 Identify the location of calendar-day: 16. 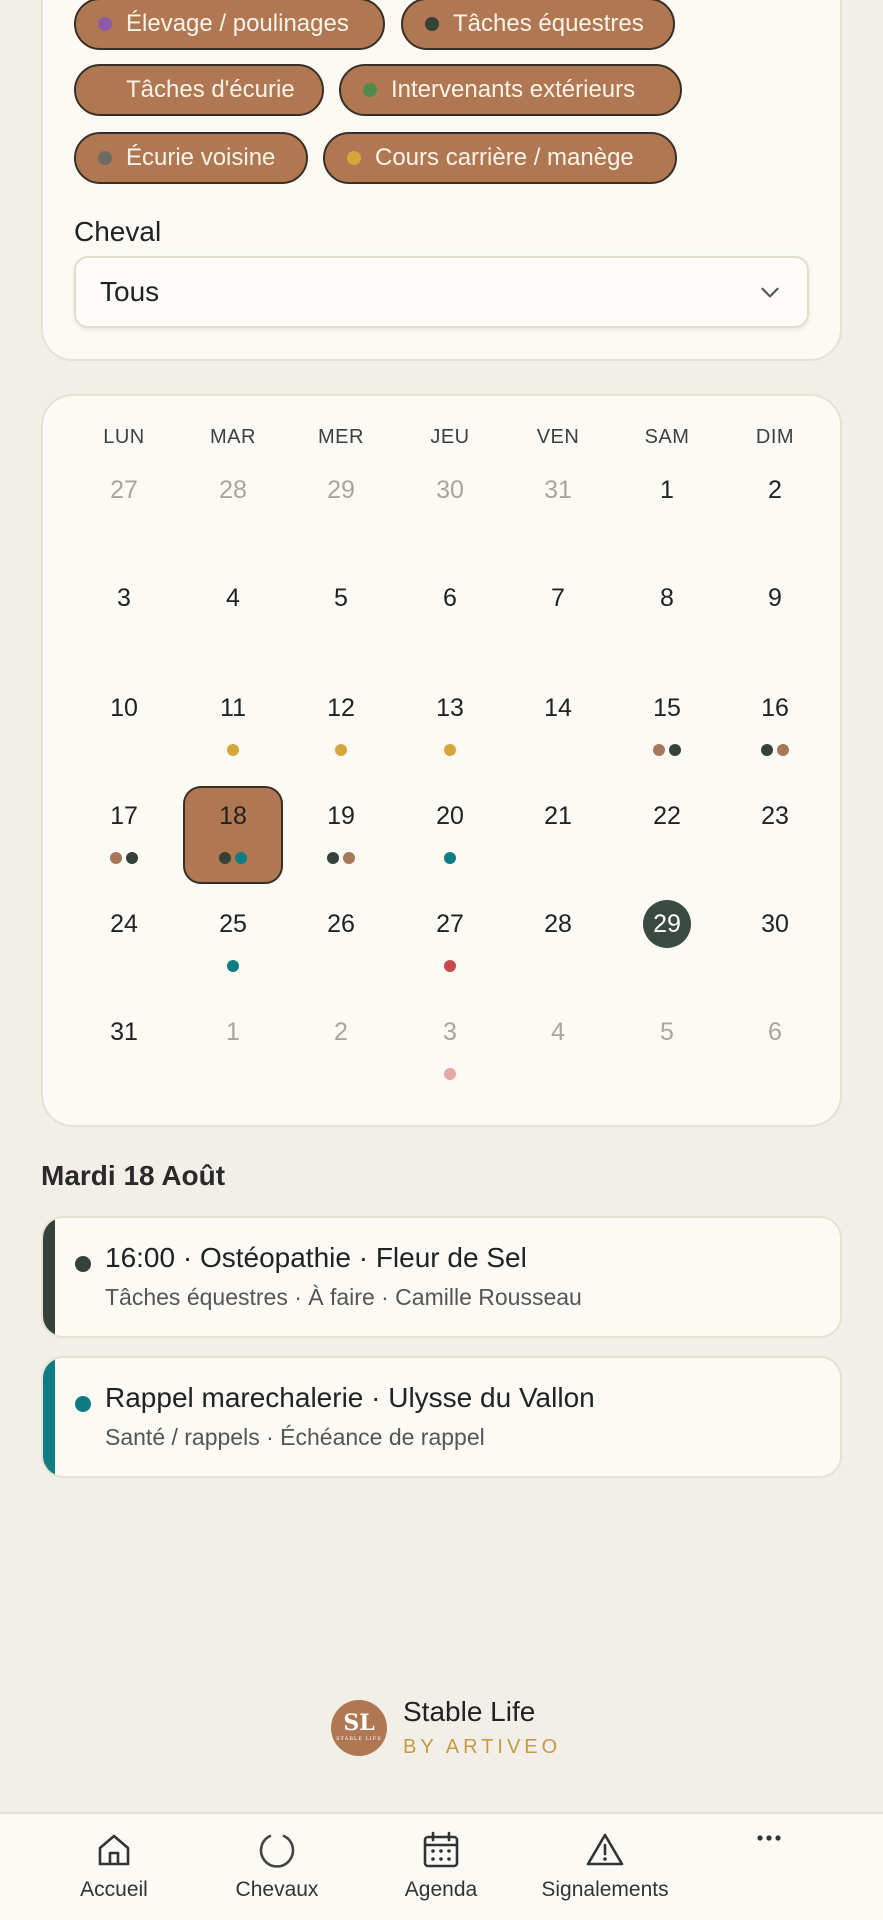
(775, 727).